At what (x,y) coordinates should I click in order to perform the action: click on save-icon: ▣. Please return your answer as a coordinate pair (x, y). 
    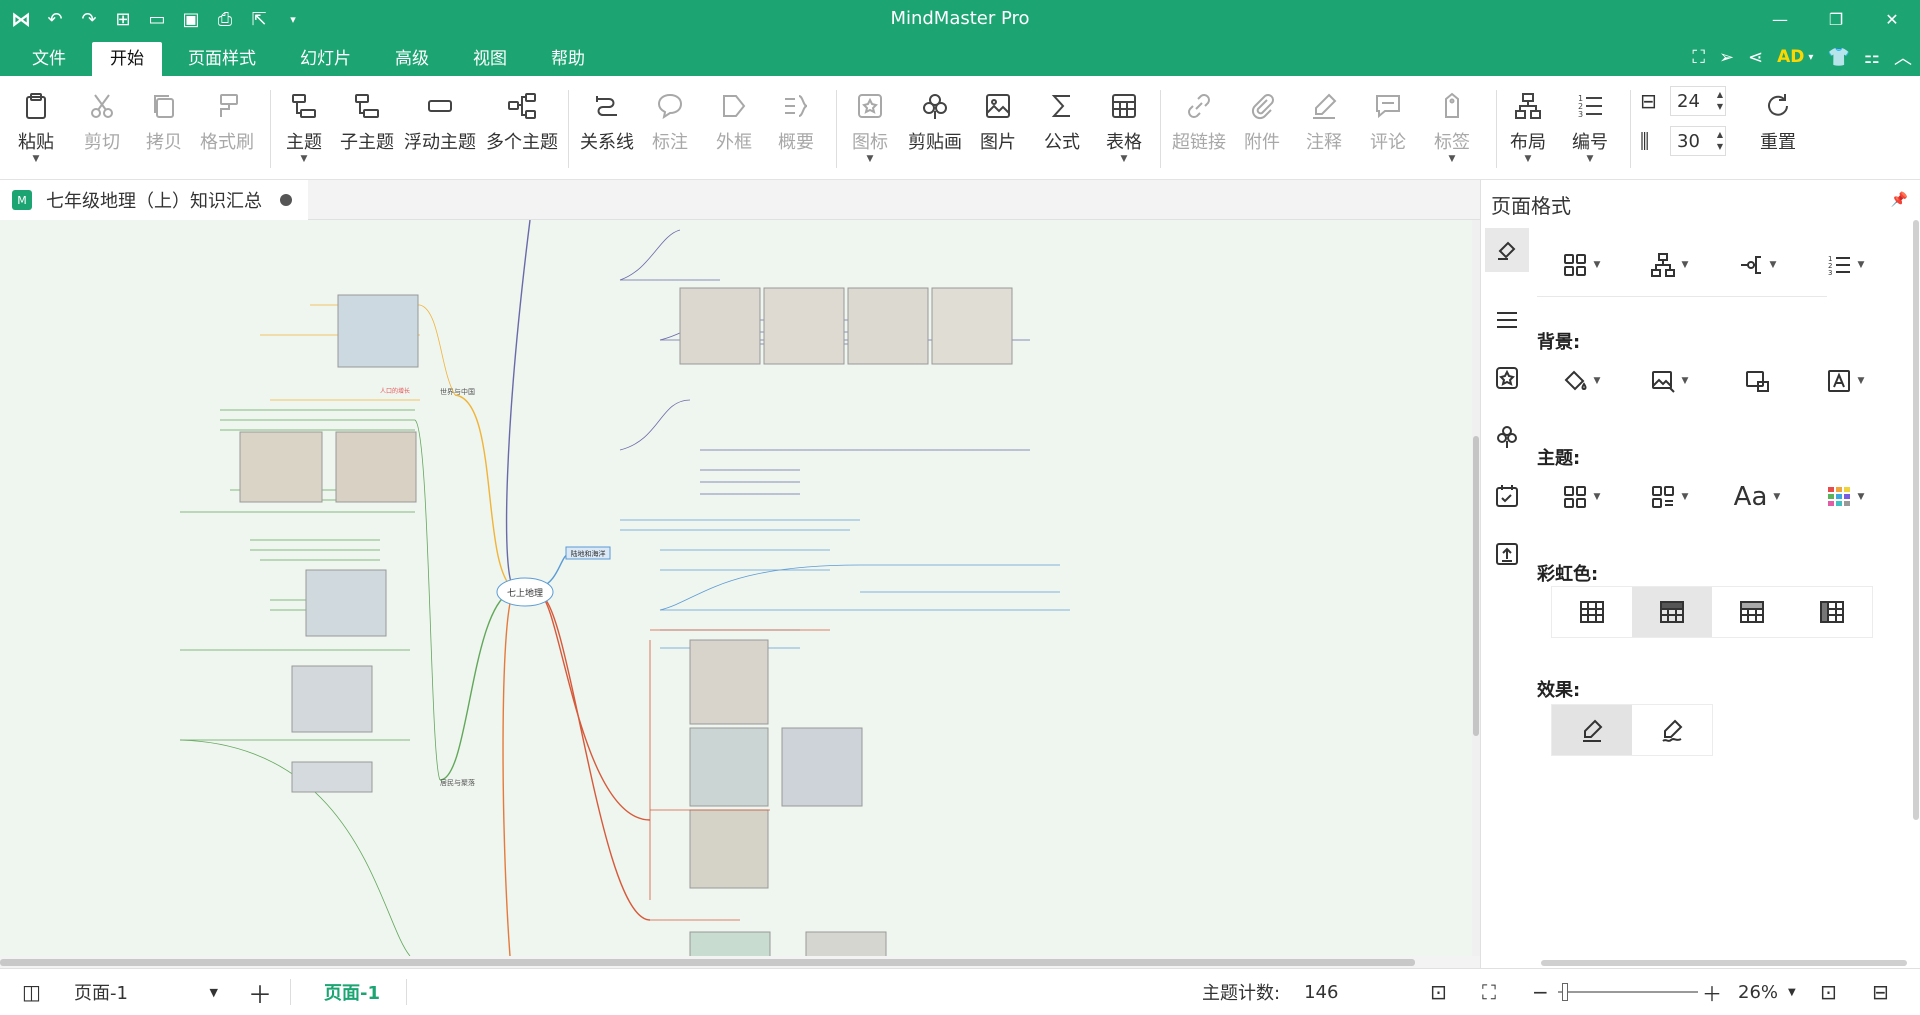
    Looking at the image, I should click on (191, 19).